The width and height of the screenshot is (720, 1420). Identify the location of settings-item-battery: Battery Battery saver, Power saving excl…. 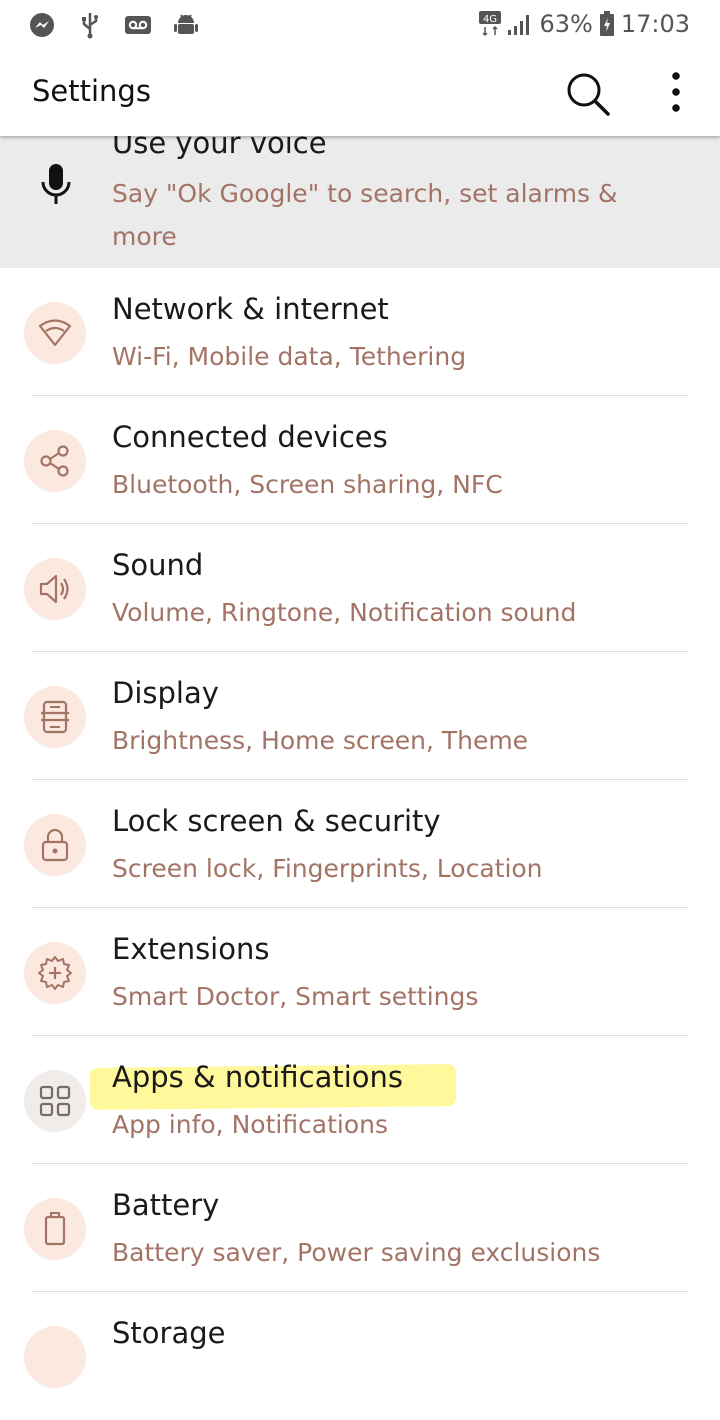
(360, 1228).